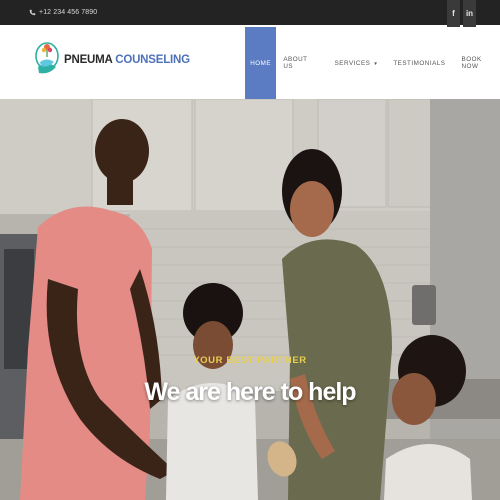 The image size is (500, 500). I want to click on brand-name-part1: PNEUMA, so click(88, 60).